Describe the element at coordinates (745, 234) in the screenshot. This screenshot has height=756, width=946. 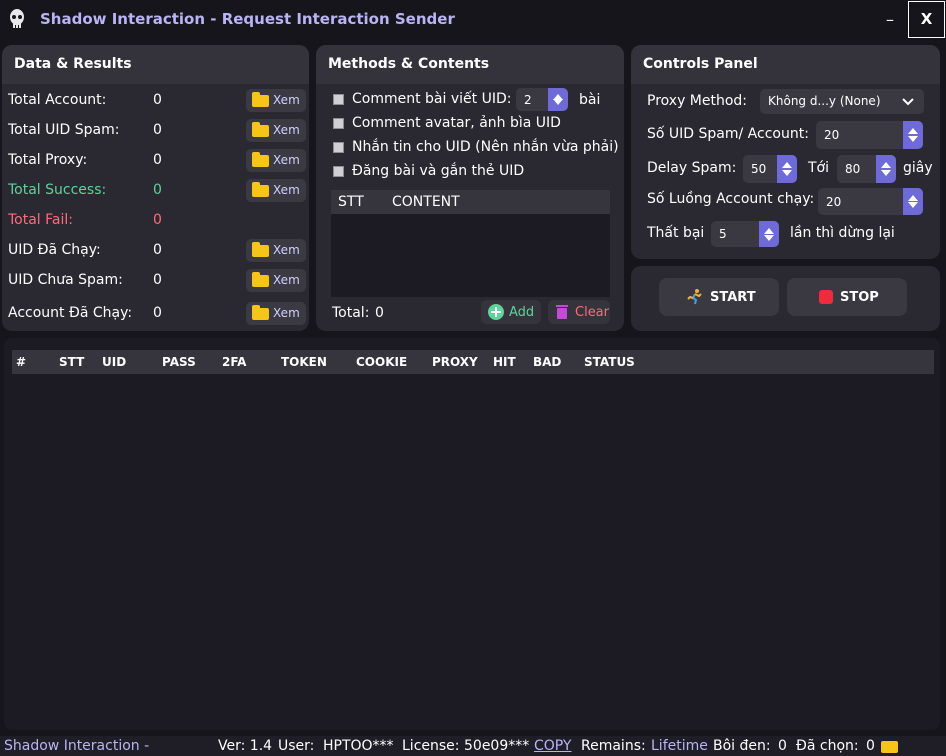
I see `fail-limit-stepper: 5` at that location.